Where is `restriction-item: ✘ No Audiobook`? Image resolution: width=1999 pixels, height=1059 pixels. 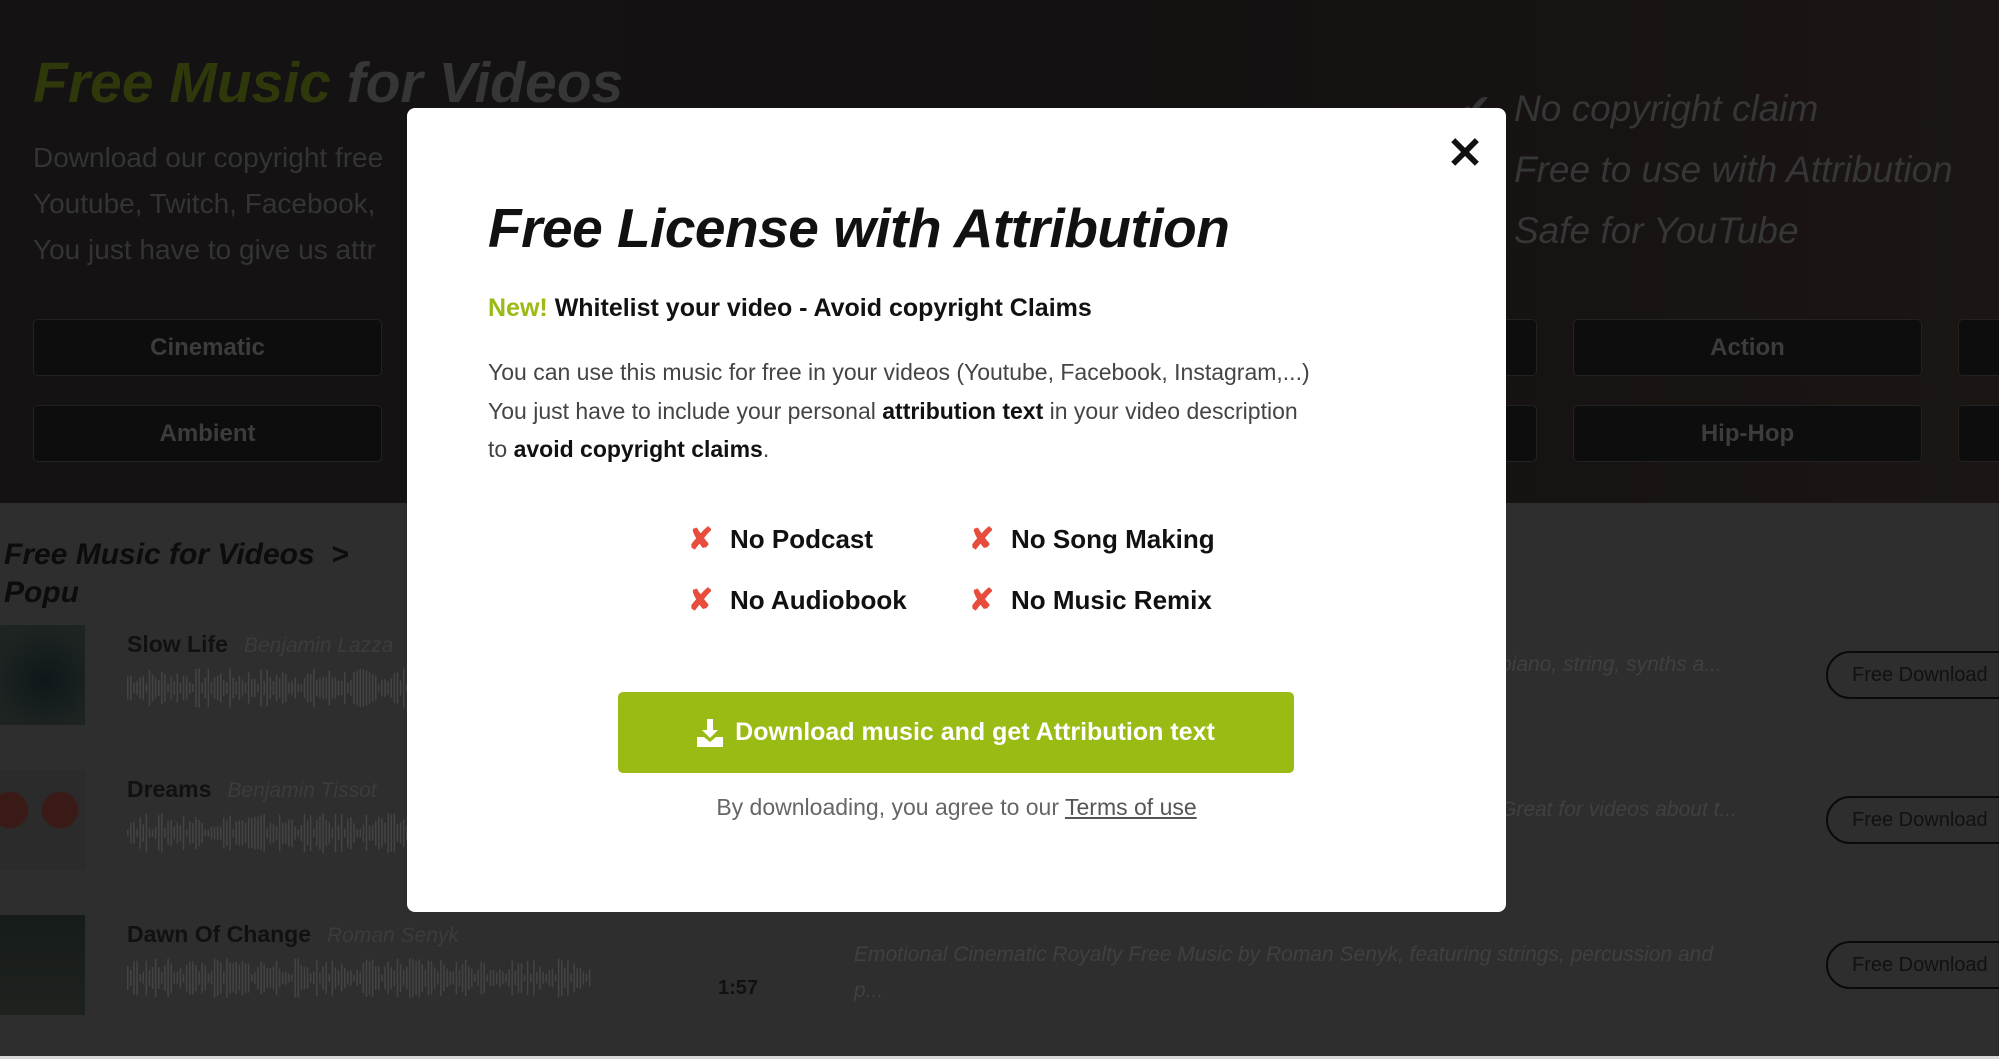 restriction-item: ✘ No Audiobook is located at coordinates (797, 600).